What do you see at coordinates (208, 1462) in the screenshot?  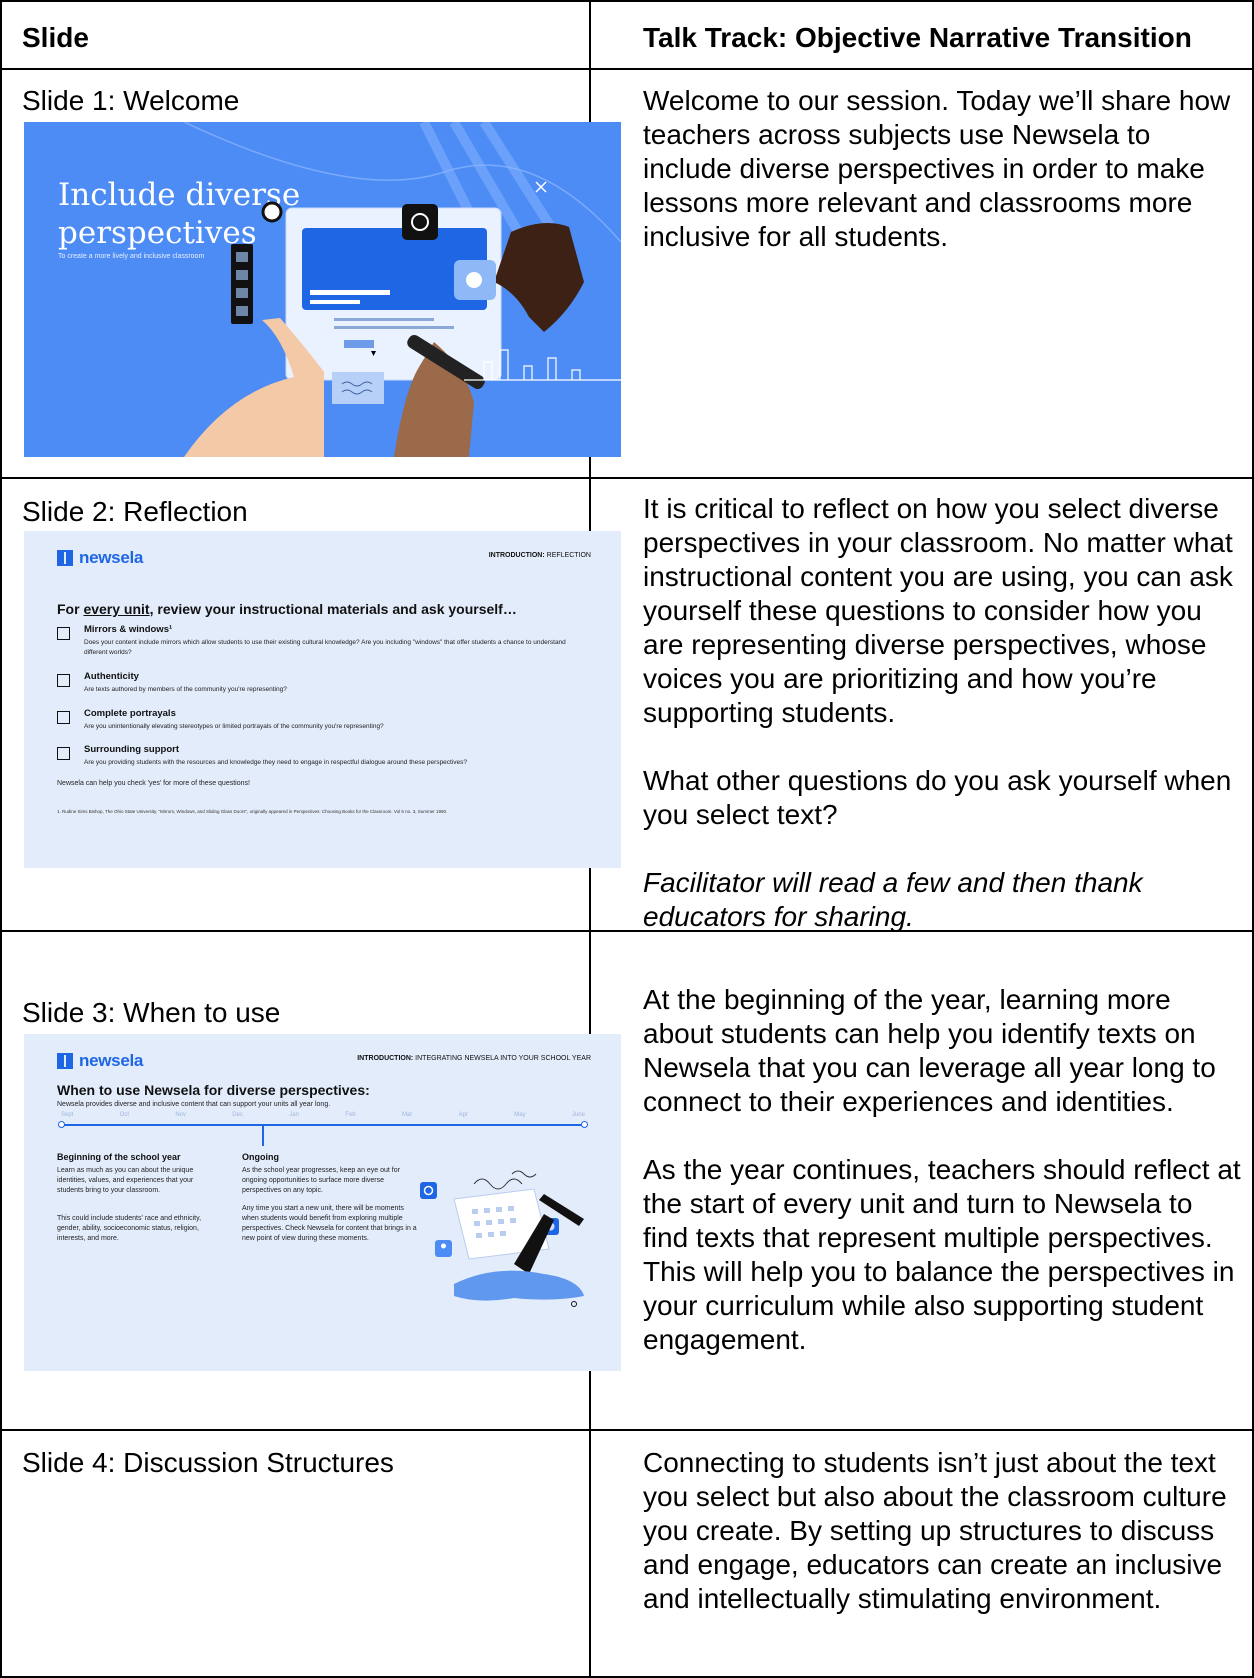 I see `row-label-slide-4: Slide 4: Discussion Structures` at bounding box center [208, 1462].